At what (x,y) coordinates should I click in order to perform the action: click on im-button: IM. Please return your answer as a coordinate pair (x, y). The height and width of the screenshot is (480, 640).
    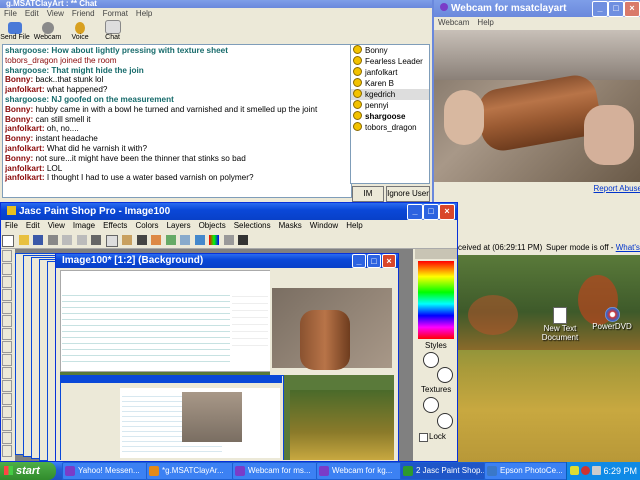
    Looking at the image, I should click on (368, 194).